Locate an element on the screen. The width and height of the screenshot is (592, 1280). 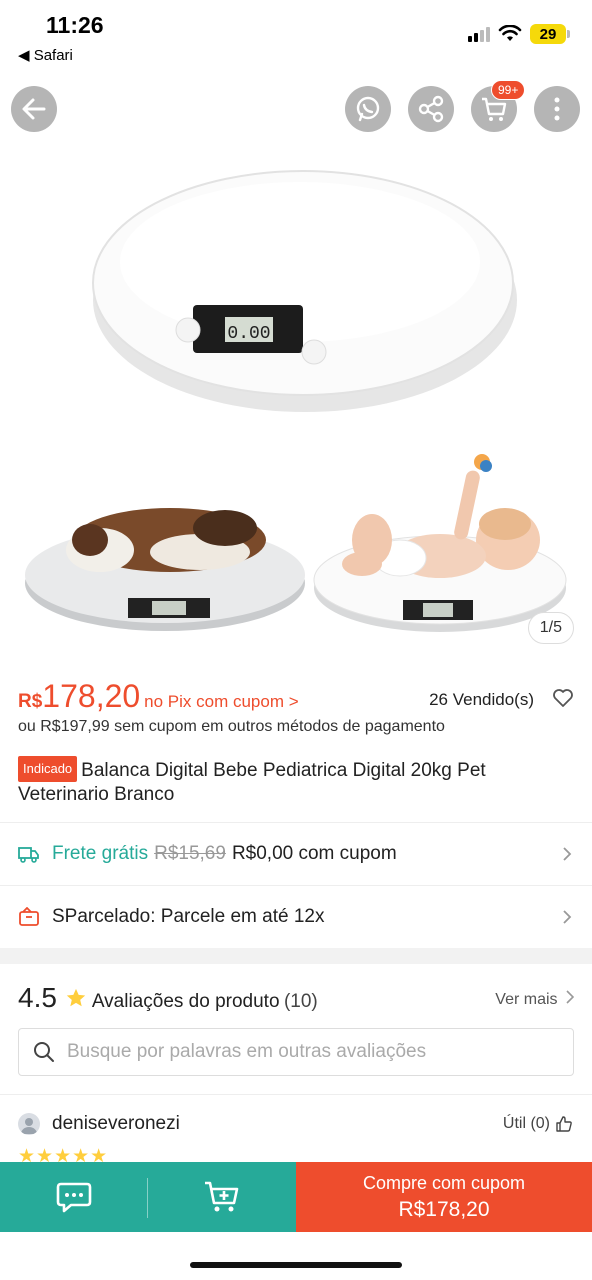
more-options-button is located at coordinates (557, 109).